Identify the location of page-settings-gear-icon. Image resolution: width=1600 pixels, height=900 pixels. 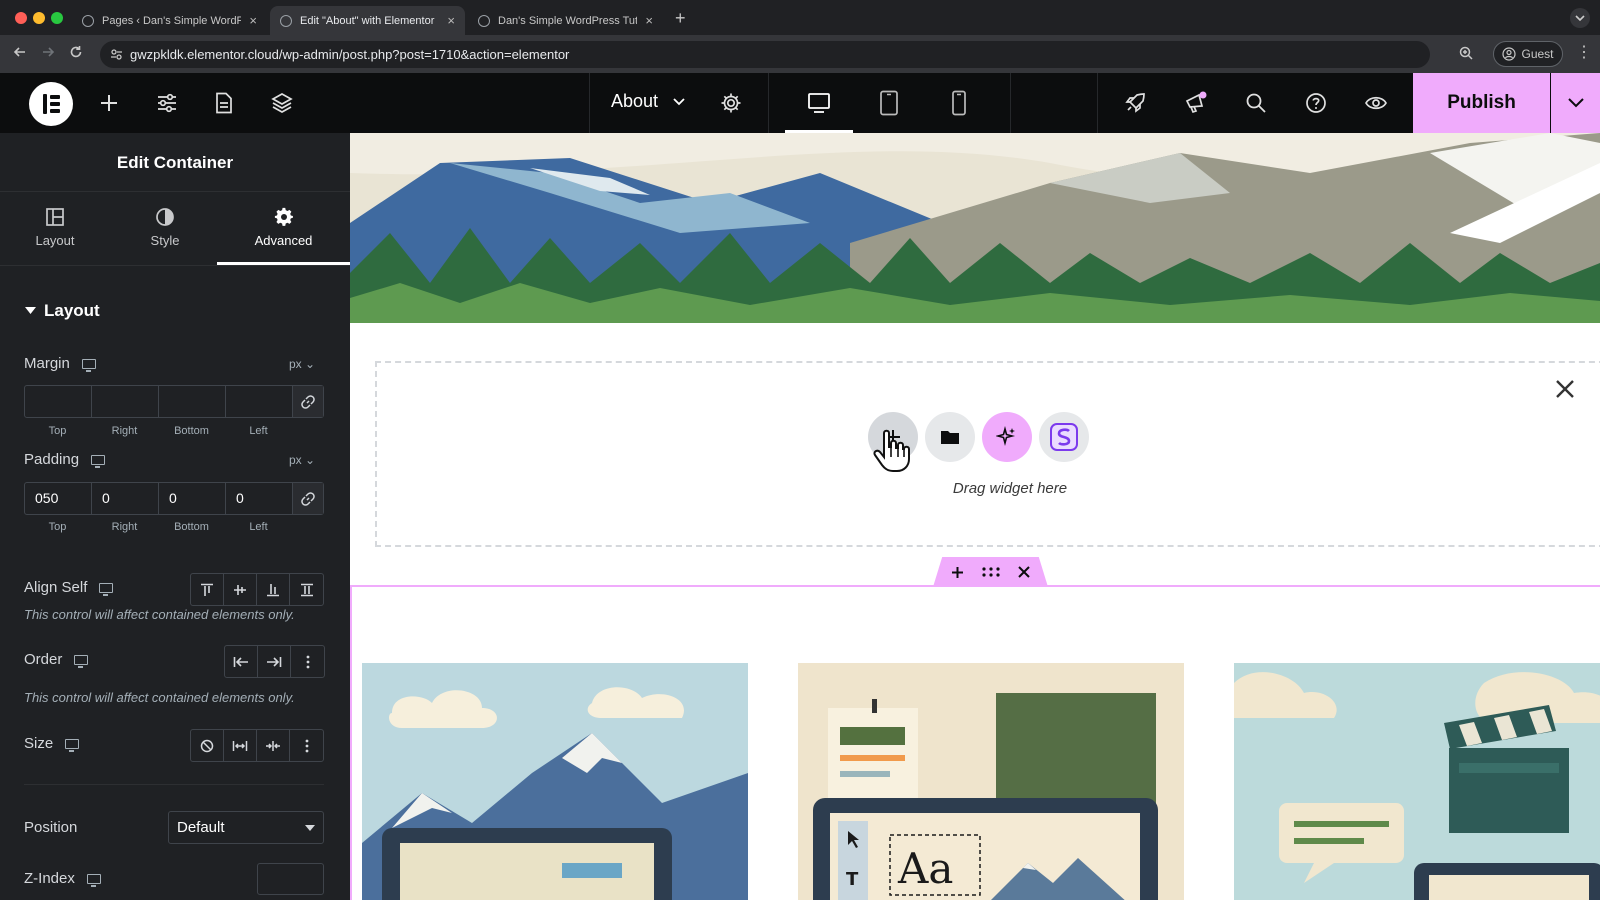
(731, 103).